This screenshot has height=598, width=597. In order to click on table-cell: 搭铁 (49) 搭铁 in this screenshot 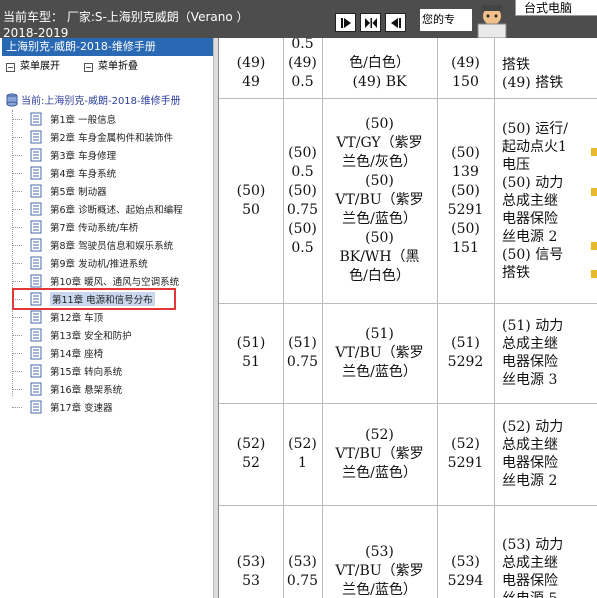, I will do `click(548, 74)`.